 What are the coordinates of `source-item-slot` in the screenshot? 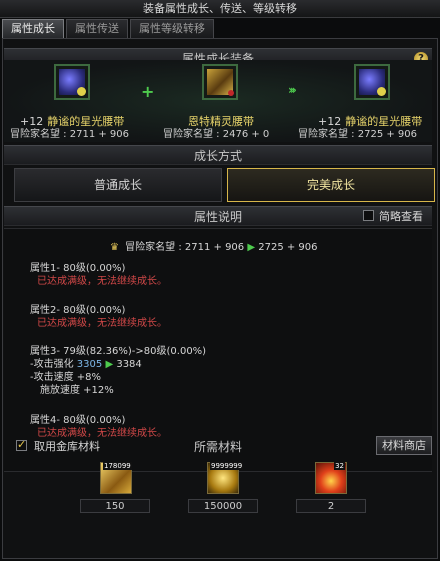 It's located at (72, 82).